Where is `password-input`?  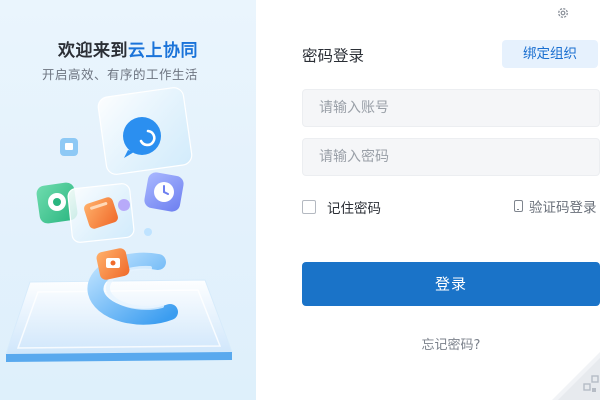
password-input is located at coordinates (451, 157).